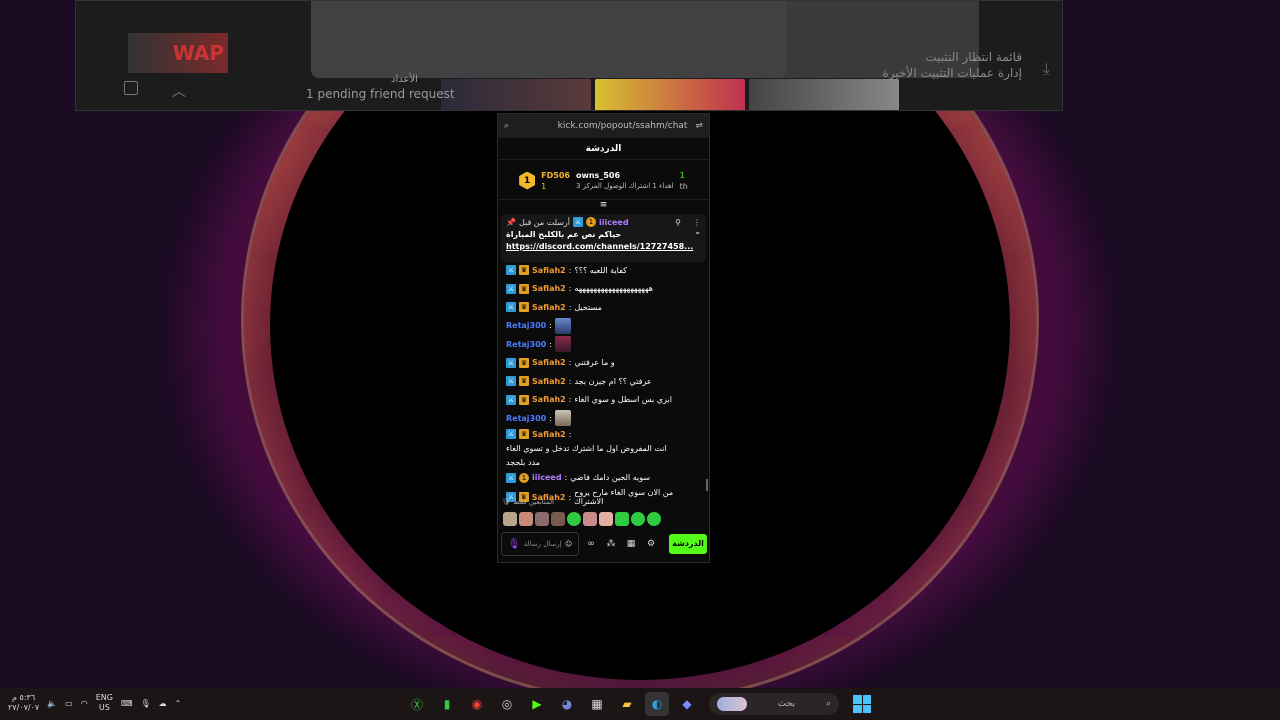  What do you see at coordinates (477, 704) in the screenshot?
I see `chrome-icon: ◉` at bounding box center [477, 704].